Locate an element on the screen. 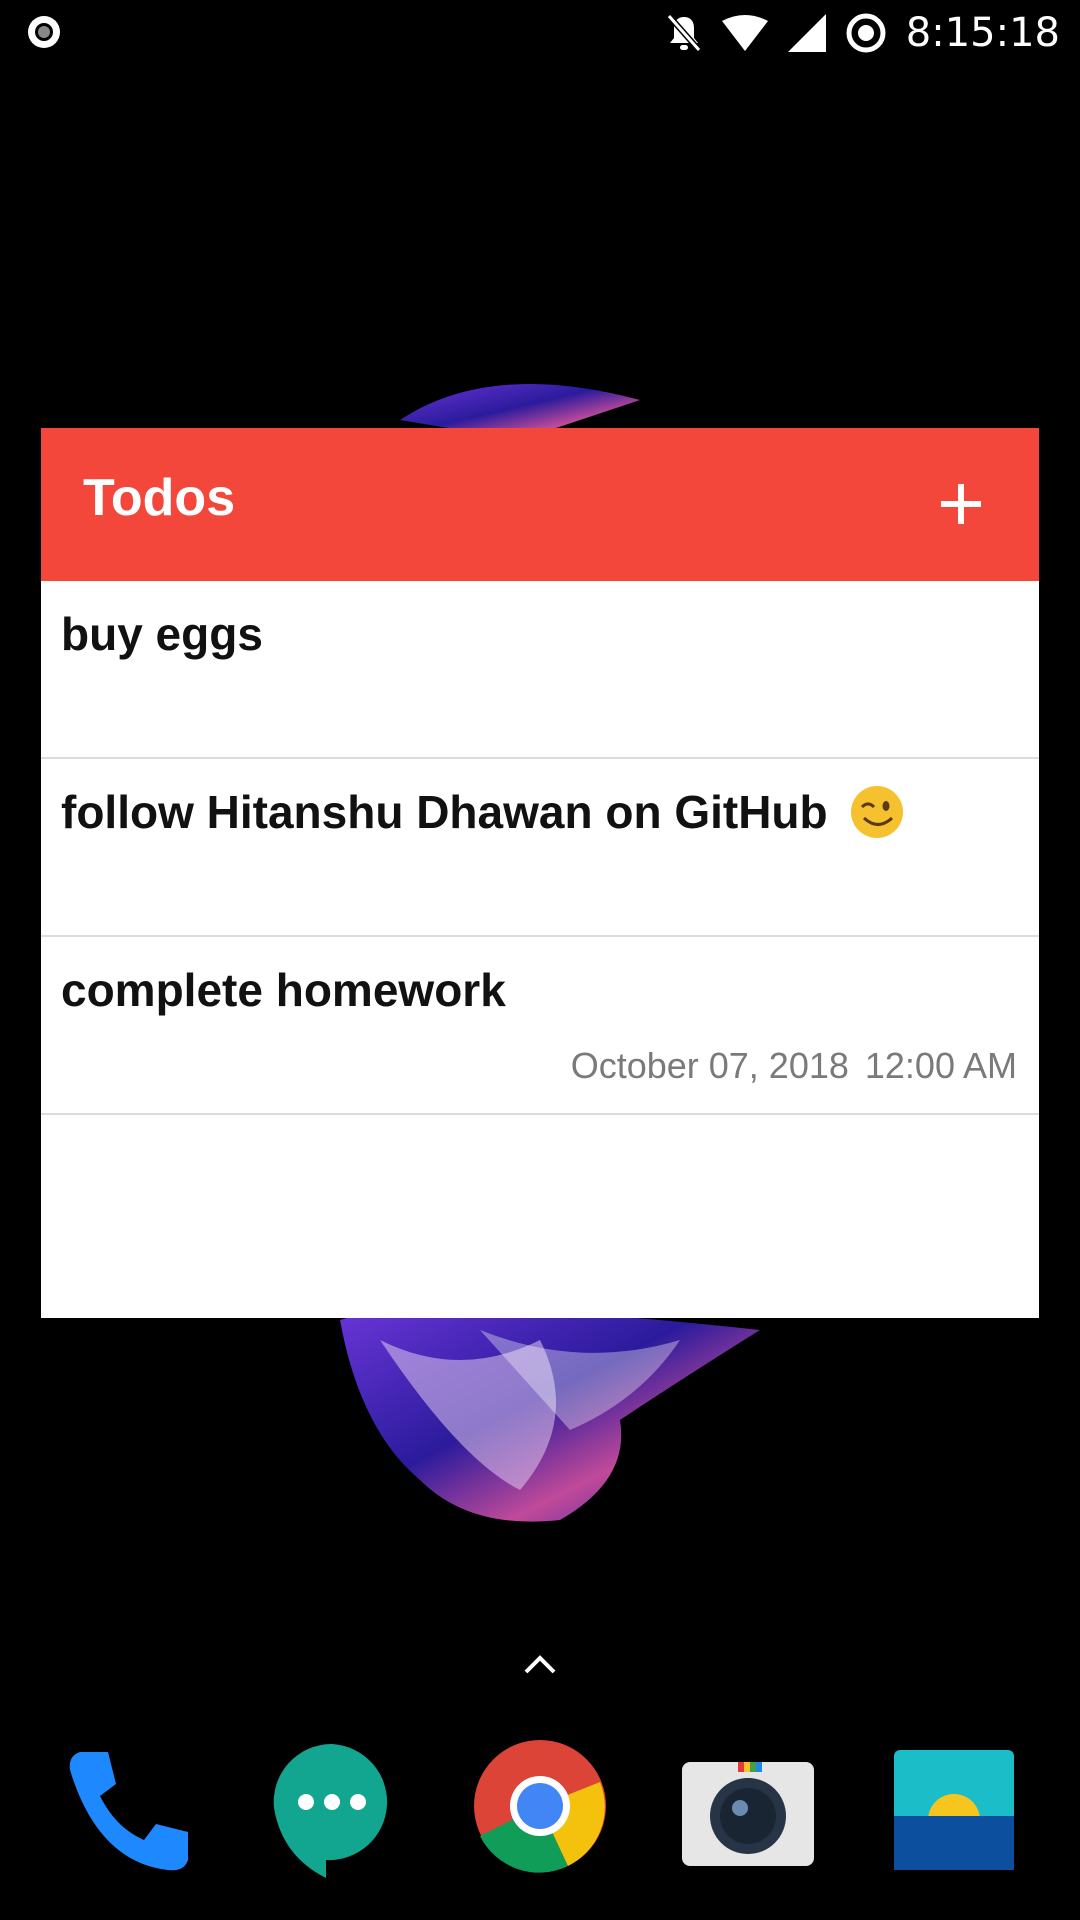 Image resolution: width=1080 pixels, height=1920 pixels. todo-text-wrapper: follow Hitanshu Dhawan on GitHub is located at coordinates (482, 814).